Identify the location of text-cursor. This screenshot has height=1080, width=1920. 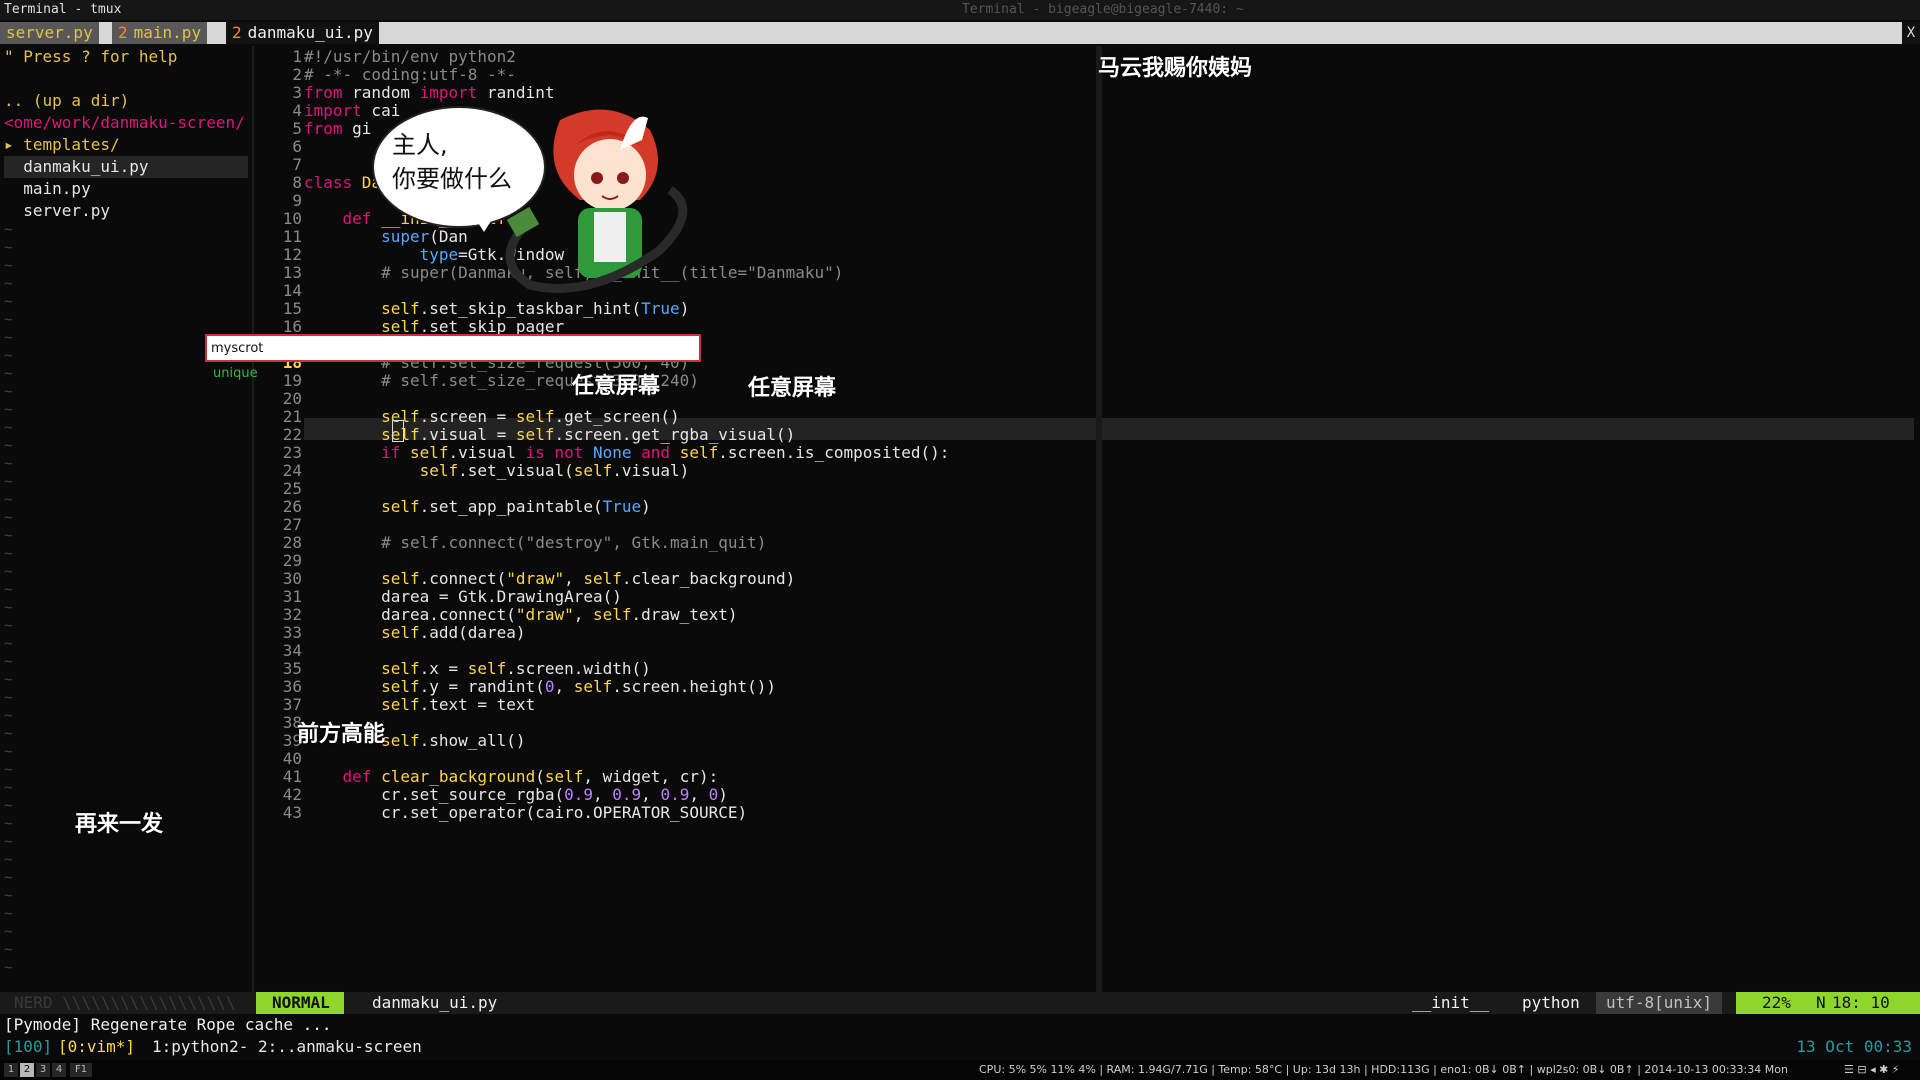
(398, 431).